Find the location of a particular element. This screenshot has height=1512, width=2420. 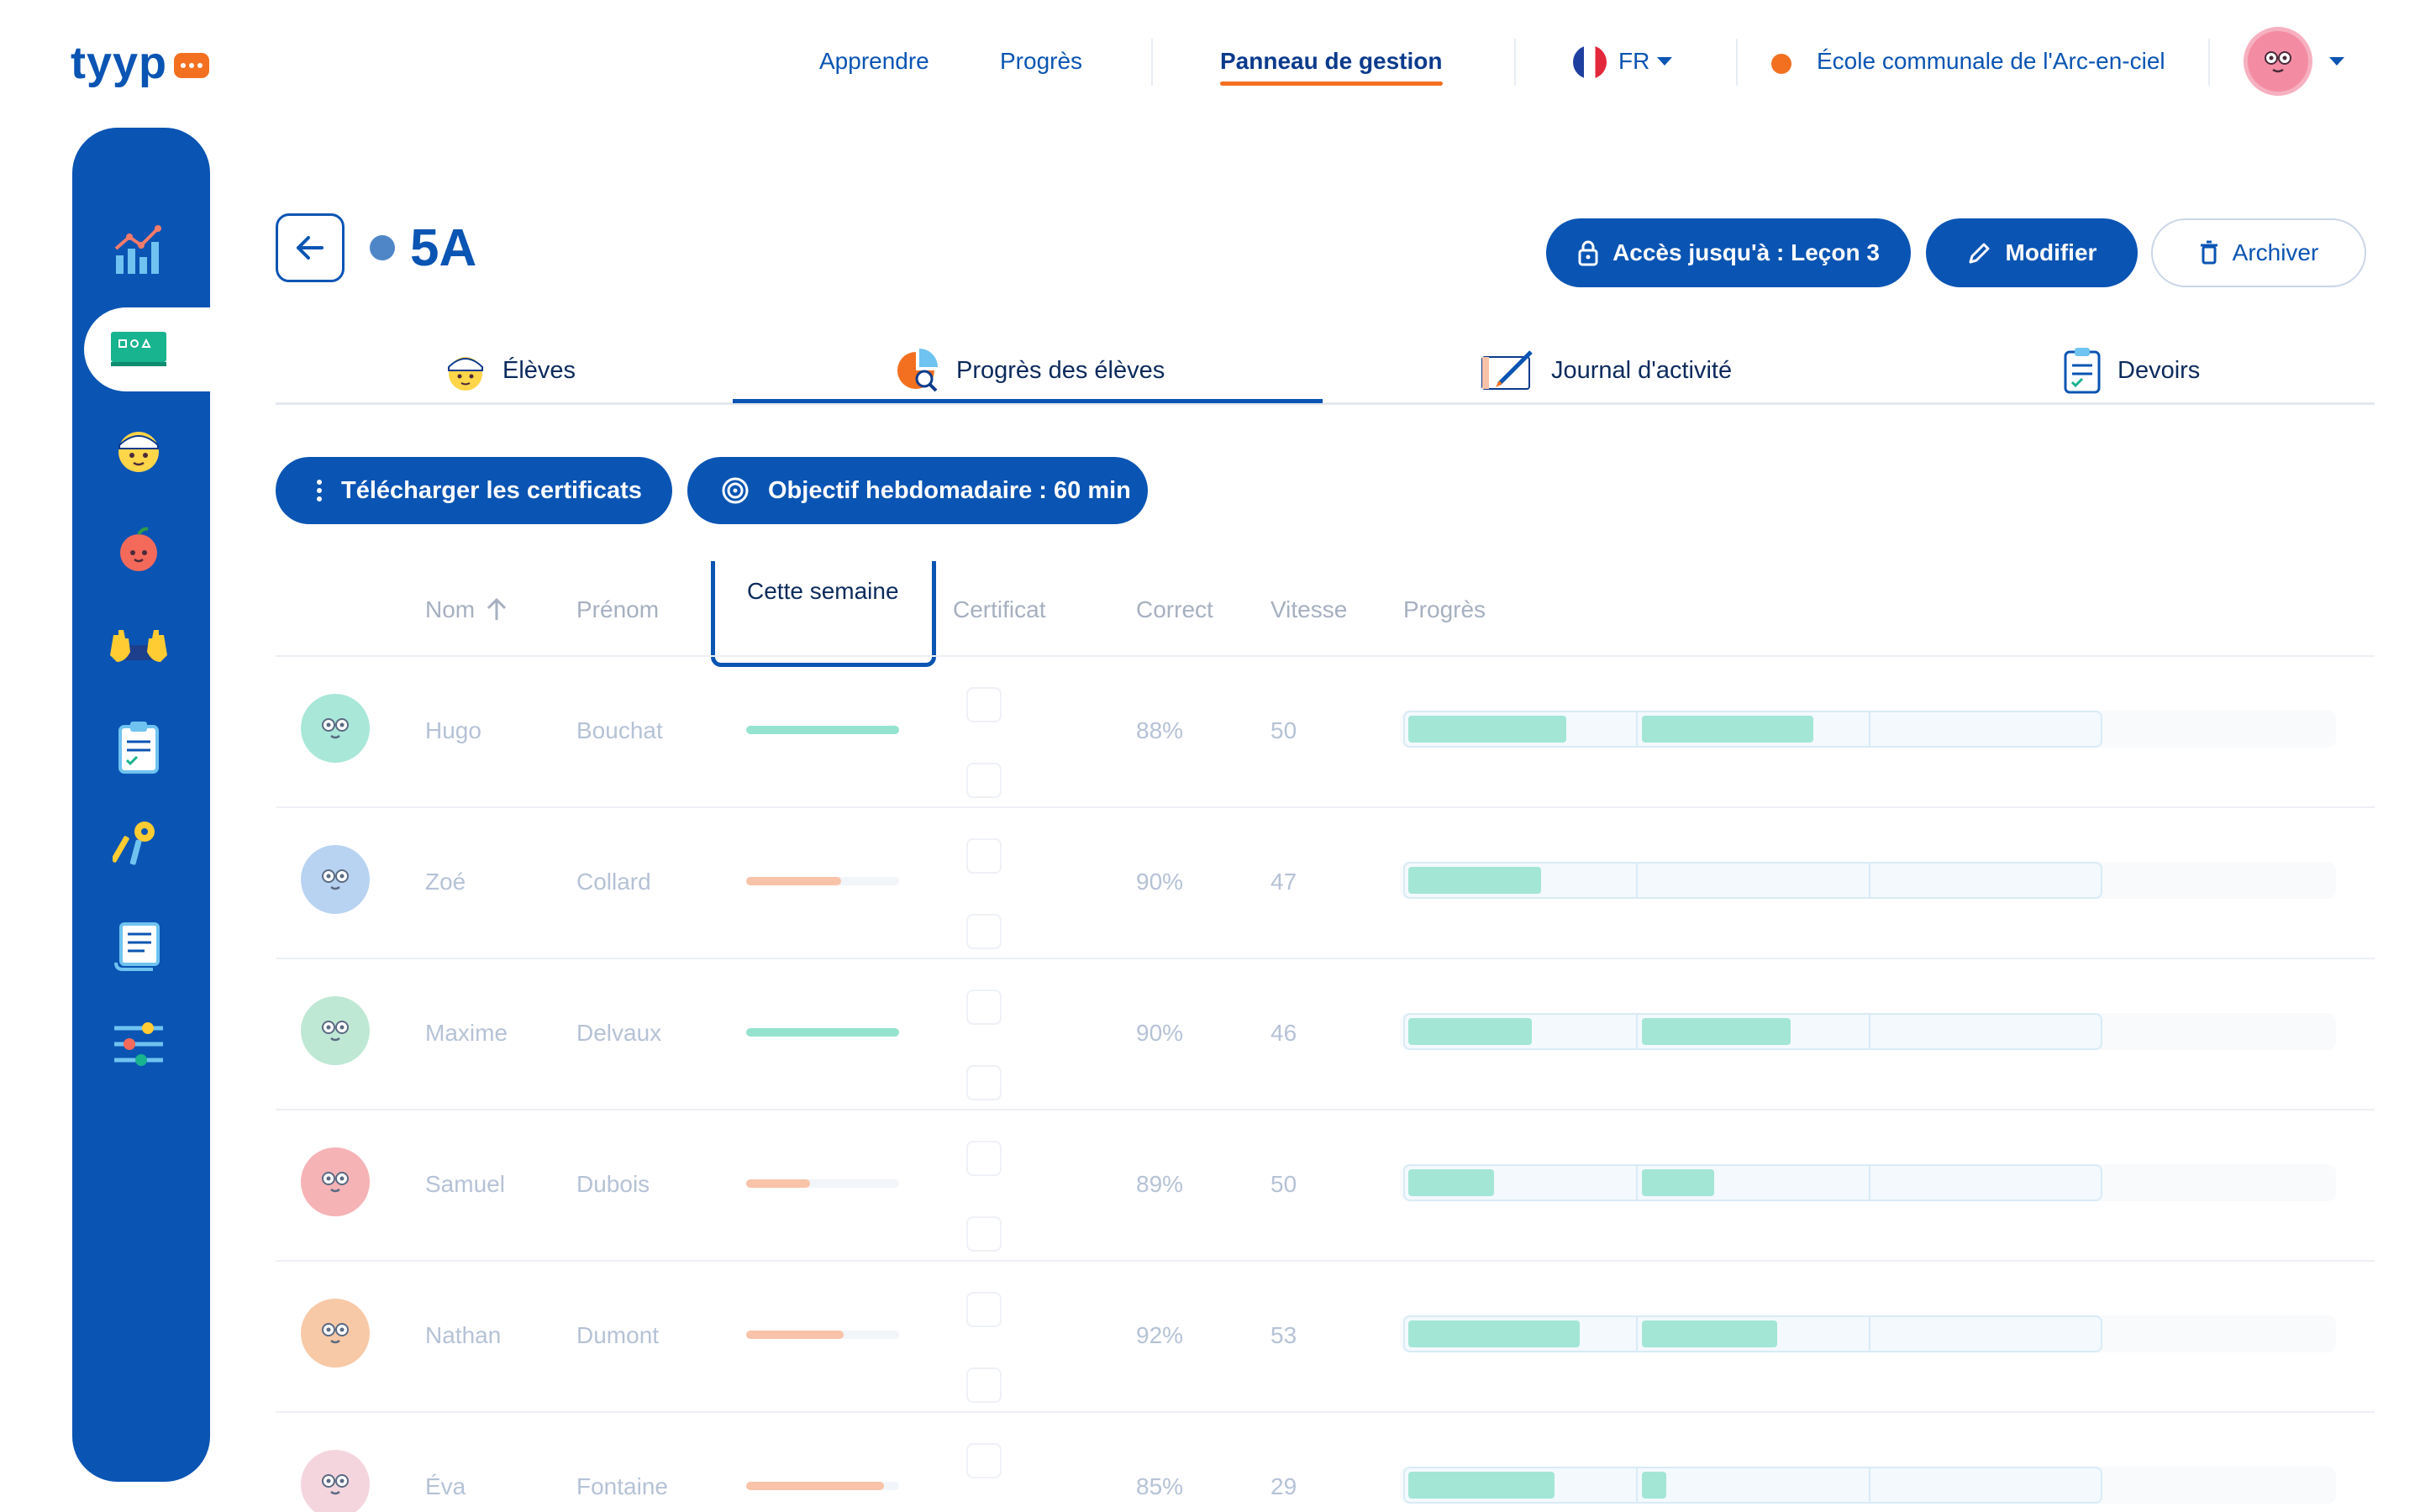

language-selector: FR is located at coordinates (1633, 61).